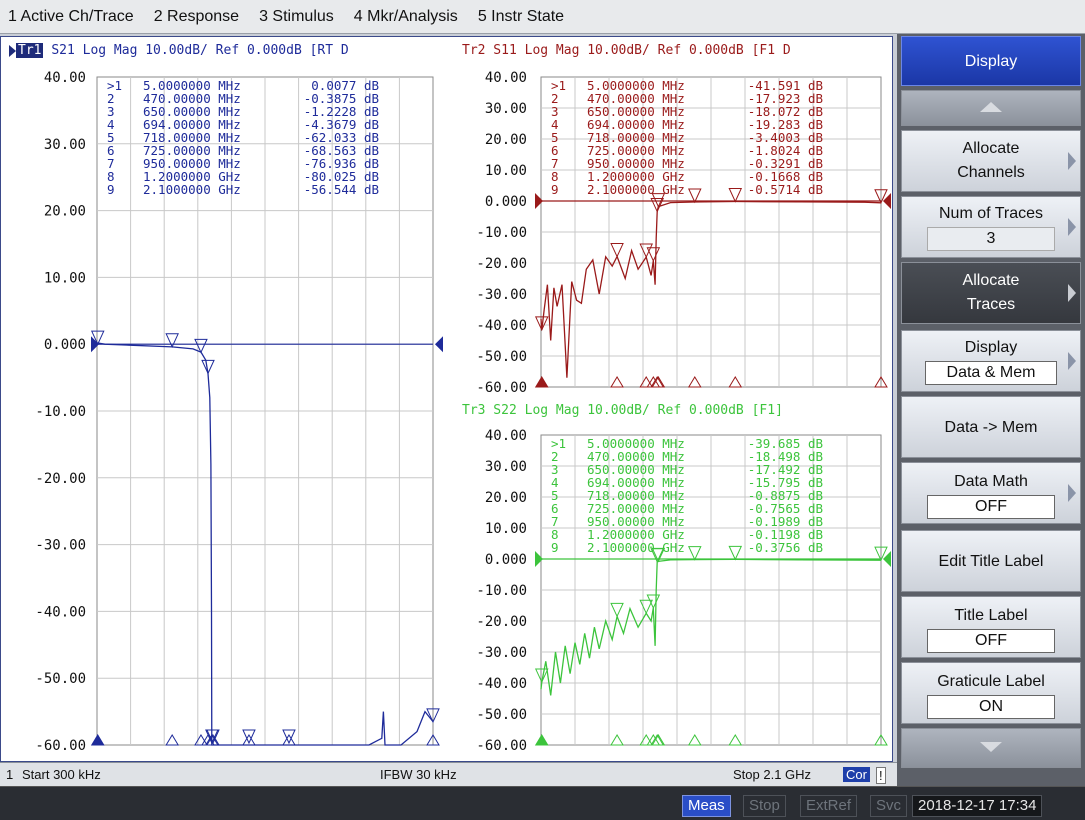  What do you see at coordinates (991, 481) in the screenshot?
I see `data-math-label: Data Math` at bounding box center [991, 481].